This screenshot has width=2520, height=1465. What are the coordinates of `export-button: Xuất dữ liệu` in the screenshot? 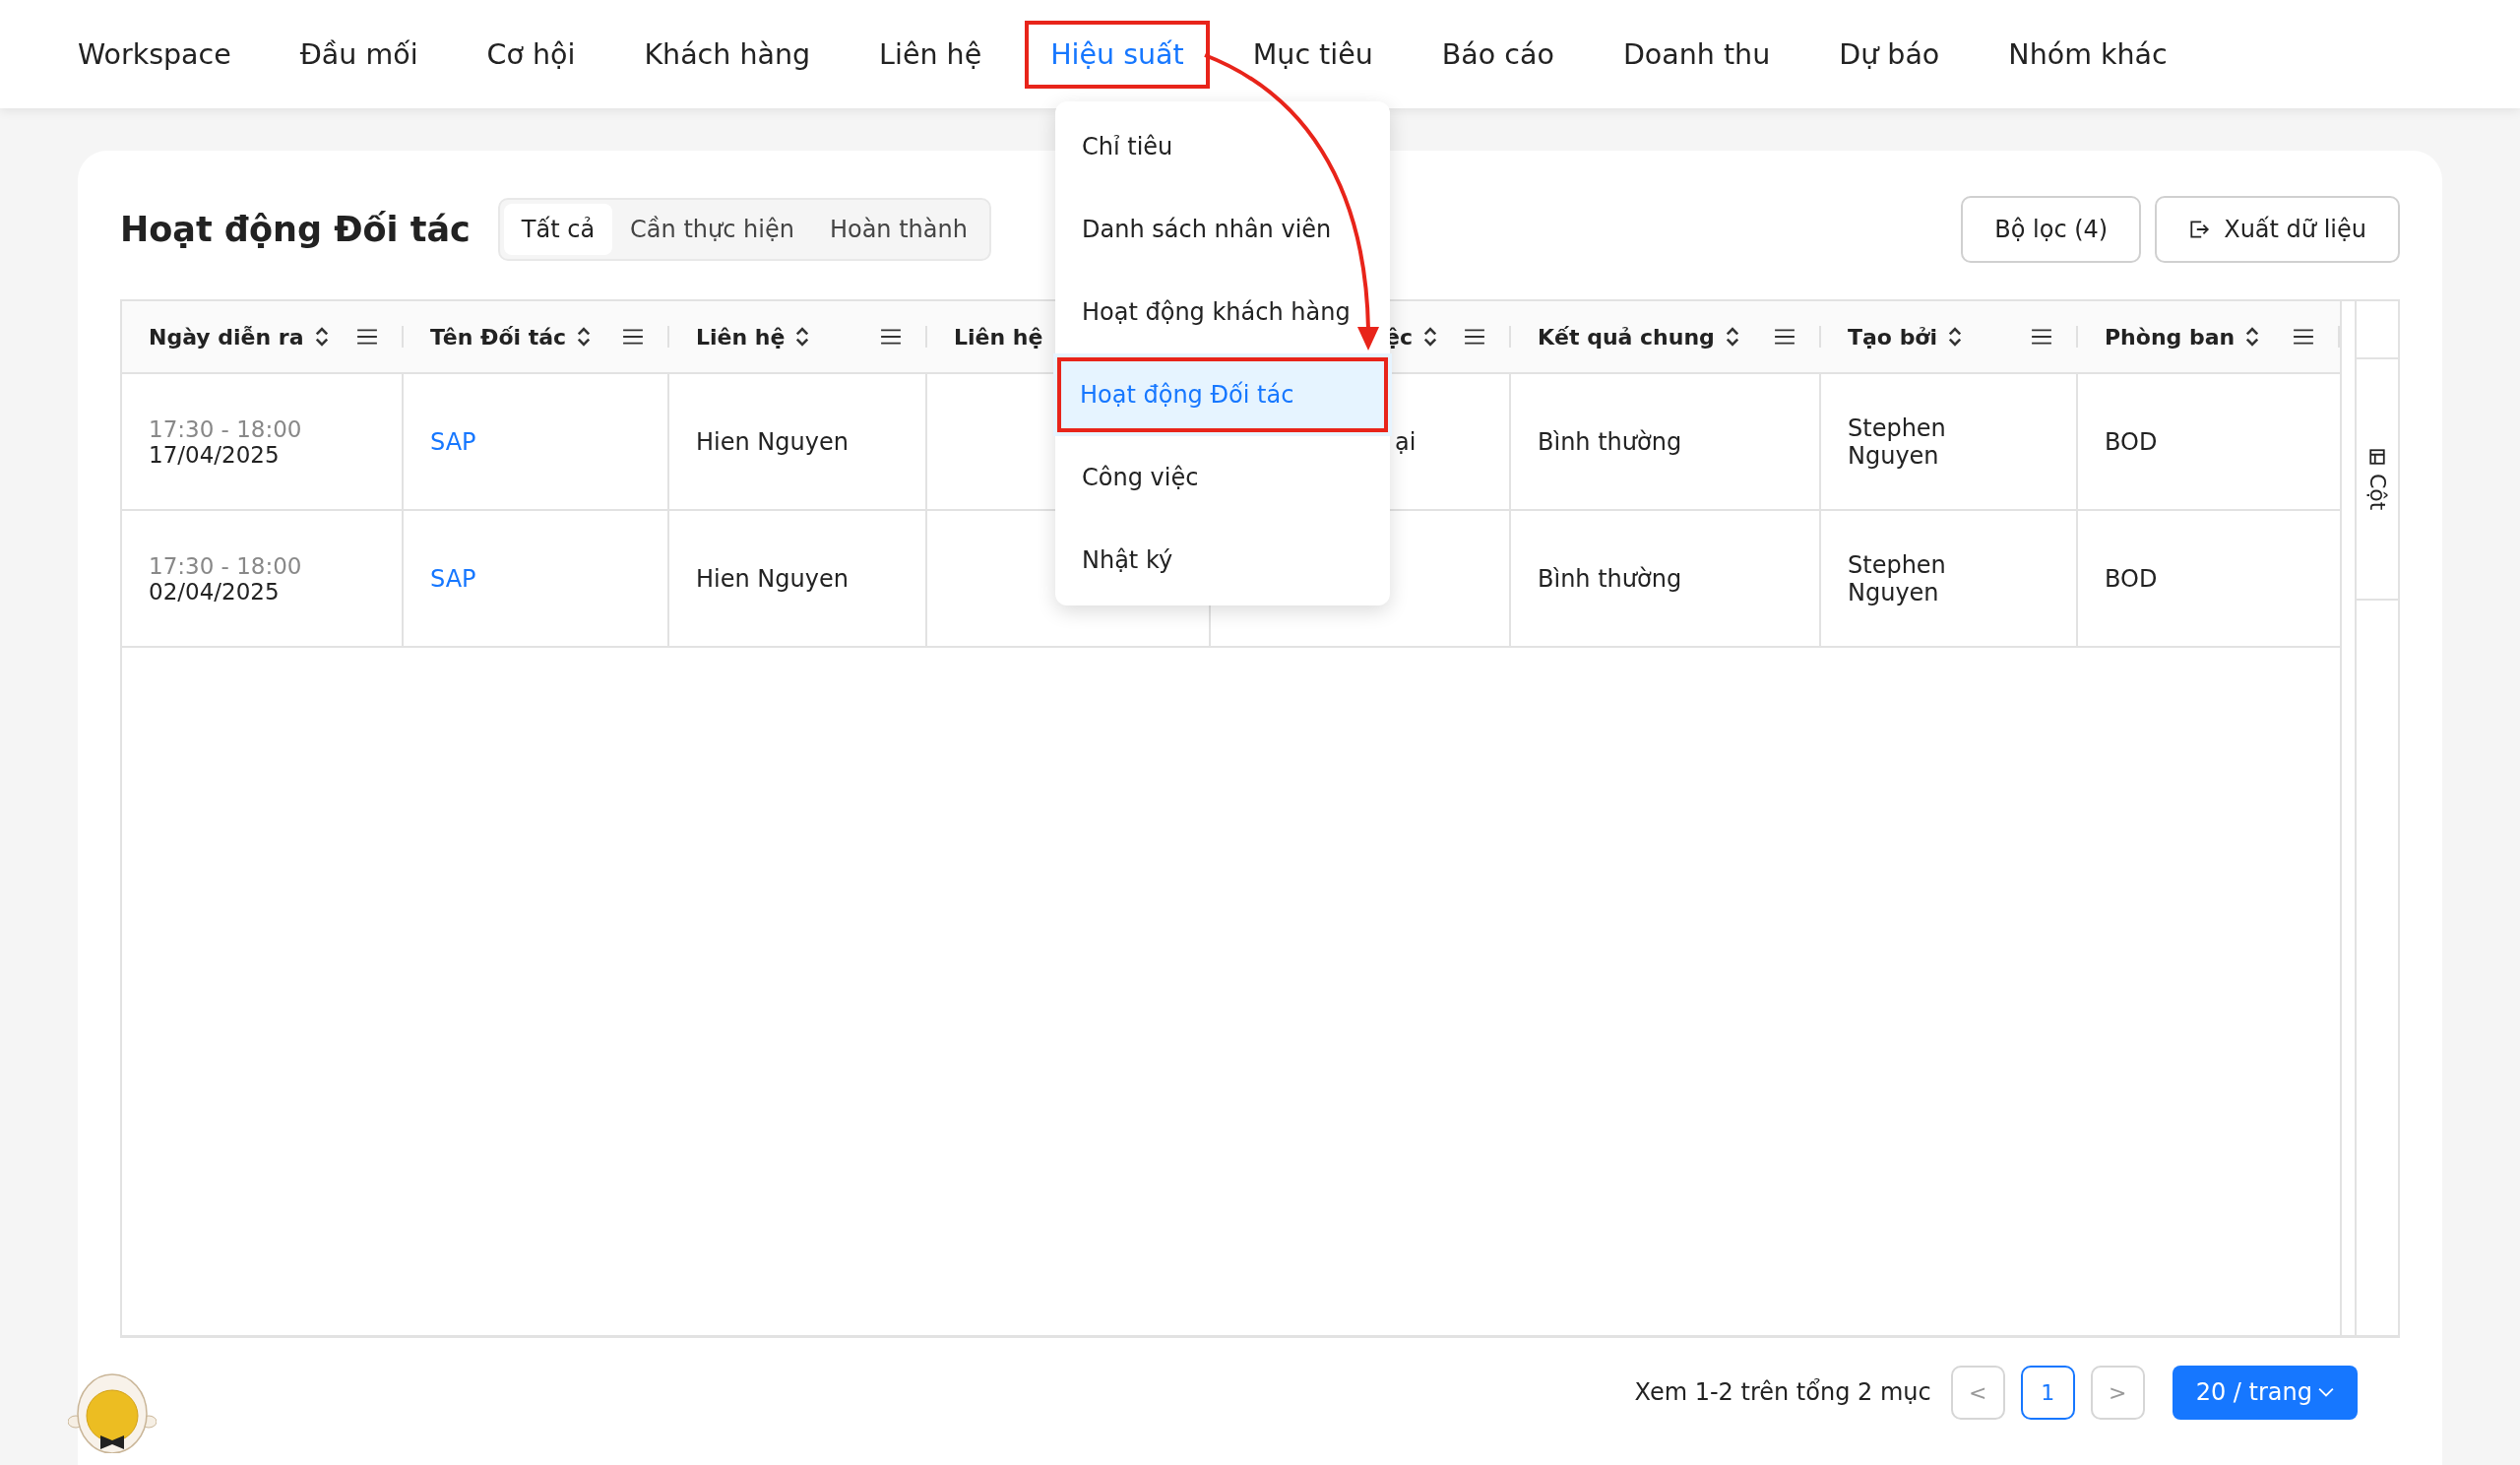 It's located at (2277, 230).